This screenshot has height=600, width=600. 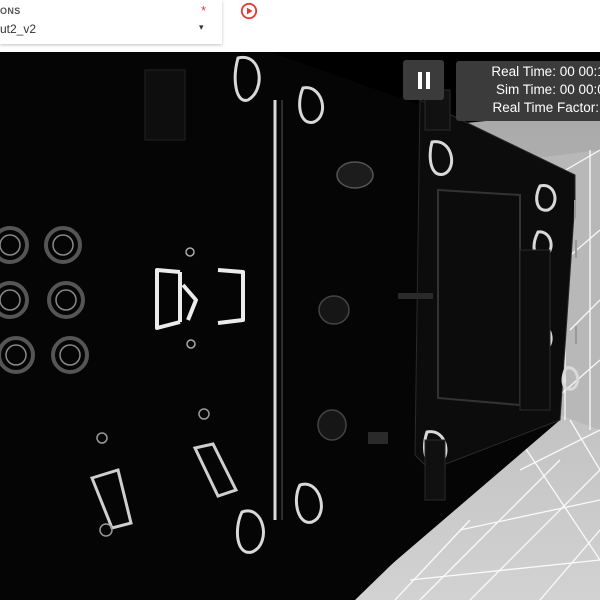 What do you see at coordinates (18, 29) in the screenshot?
I see `selected-launch-file: ut2_v2` at bounding box center [18, 29].